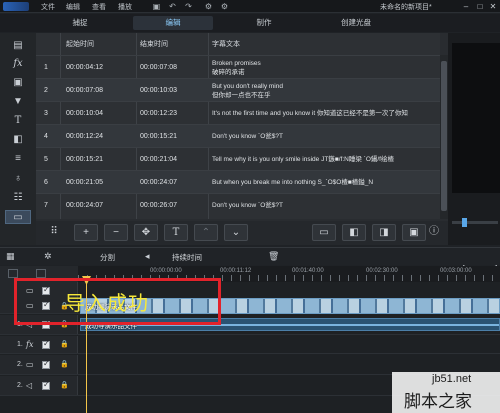  What do you see at coordinates (116, 232) in the screenshot?
I see `remove-subtitle-button: −` at bounding box center [116, 232].